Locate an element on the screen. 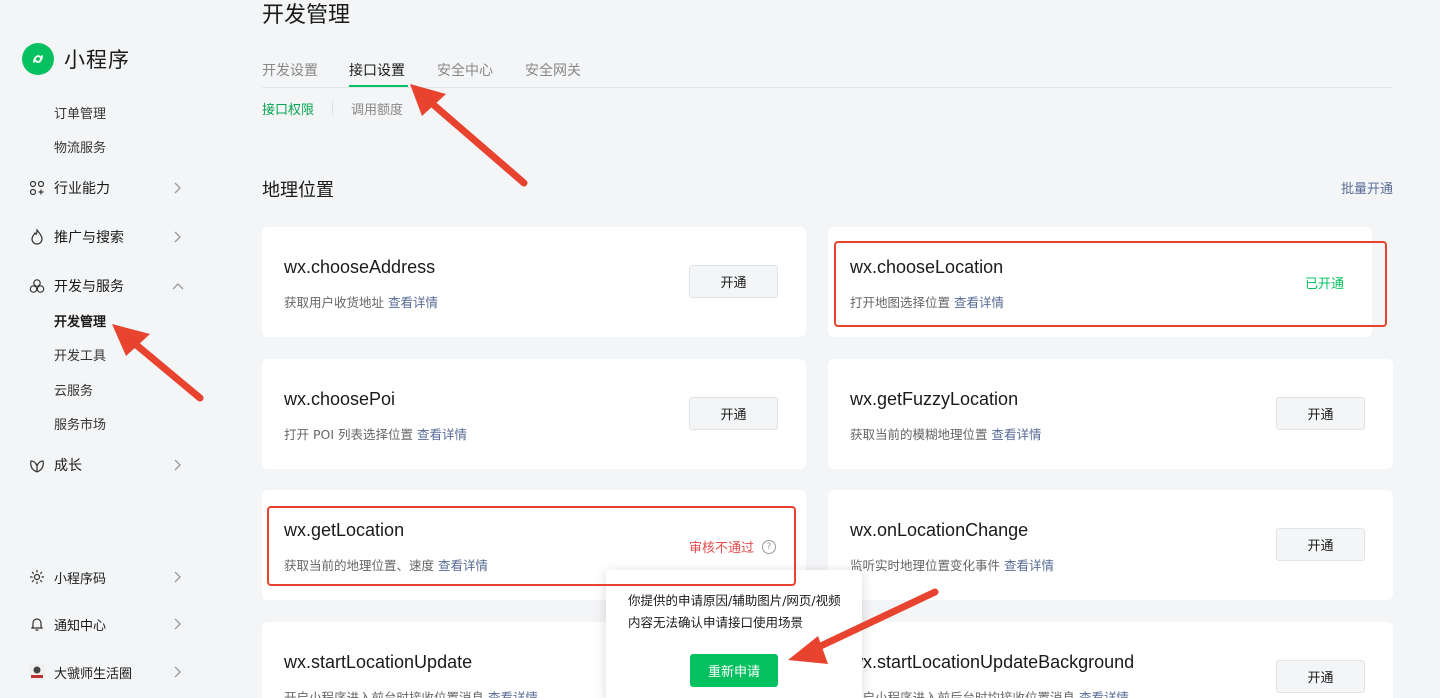  api-card-choose-address: wx.chooseAddress 获取用户收货地址 查看详情 开通 is located at coordinates (534, 282).